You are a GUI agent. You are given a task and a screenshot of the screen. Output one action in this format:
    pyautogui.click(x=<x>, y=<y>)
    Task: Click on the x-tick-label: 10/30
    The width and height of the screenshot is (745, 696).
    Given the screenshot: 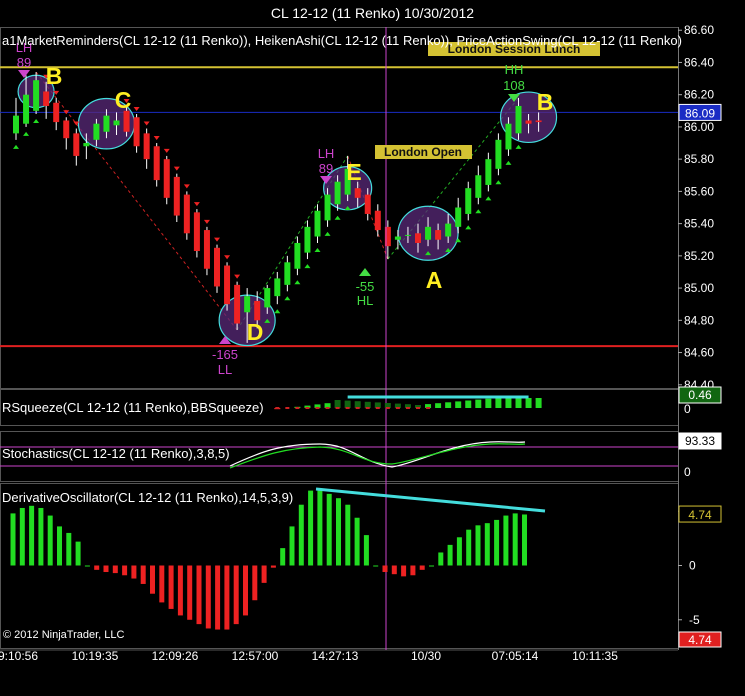 What is the action you would take?
    pyautogui.click(x=426, y=656)
    